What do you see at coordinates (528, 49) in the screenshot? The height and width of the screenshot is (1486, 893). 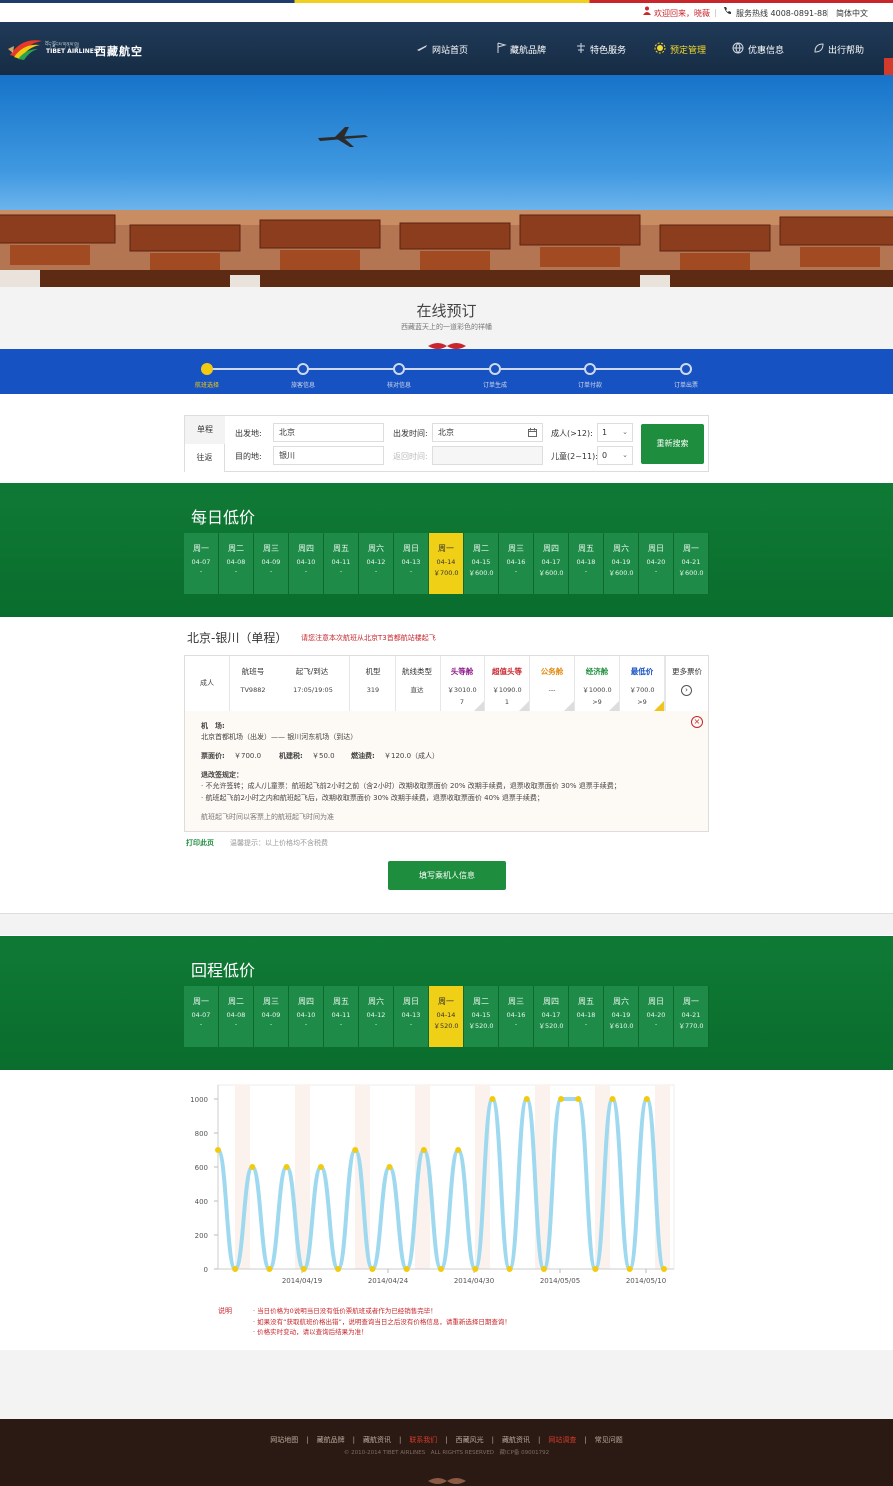 I see `nav-brand: 藏航品牌` at bounding box center [528, 49].